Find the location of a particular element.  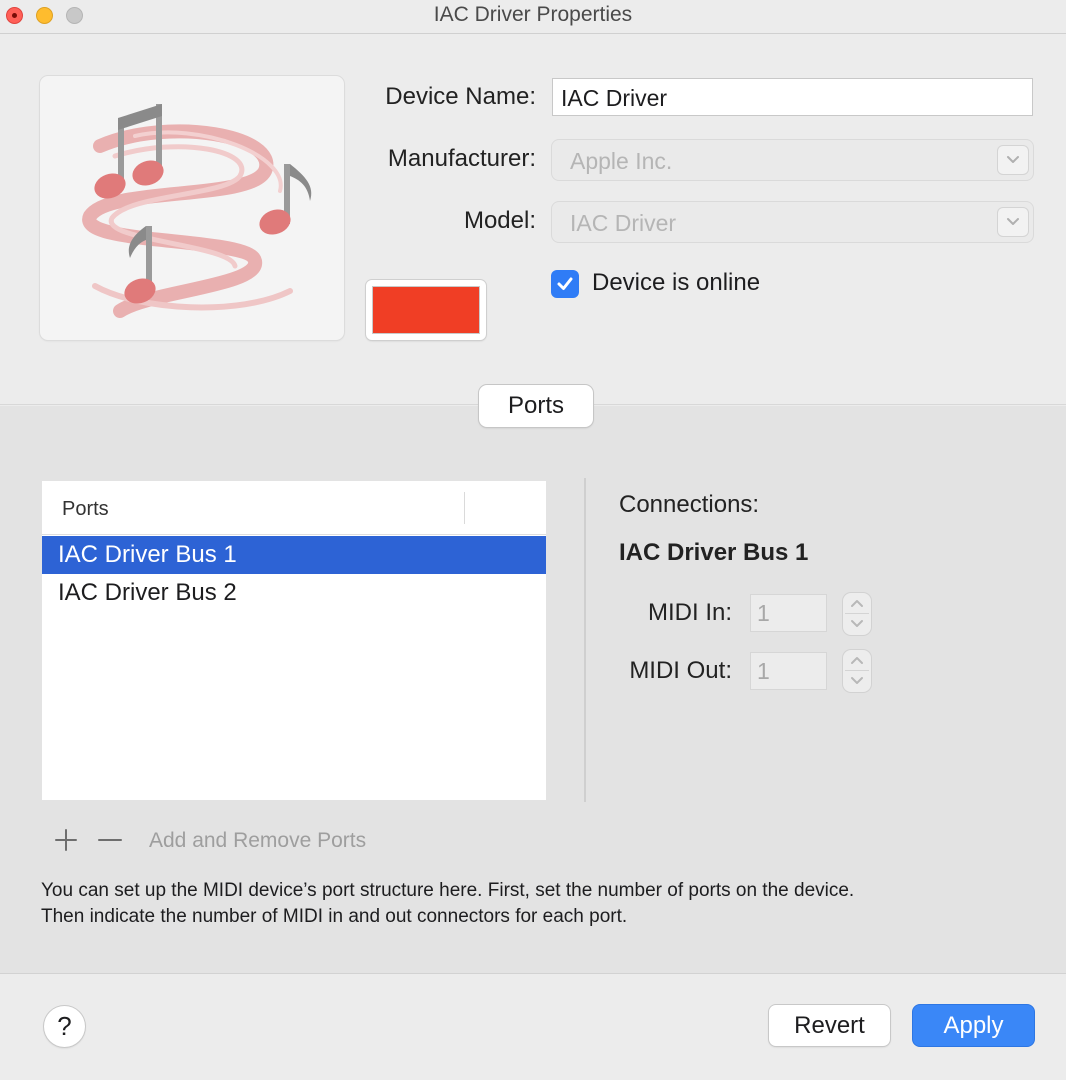

midi-out-stepper is located at coordinates (857, 671).